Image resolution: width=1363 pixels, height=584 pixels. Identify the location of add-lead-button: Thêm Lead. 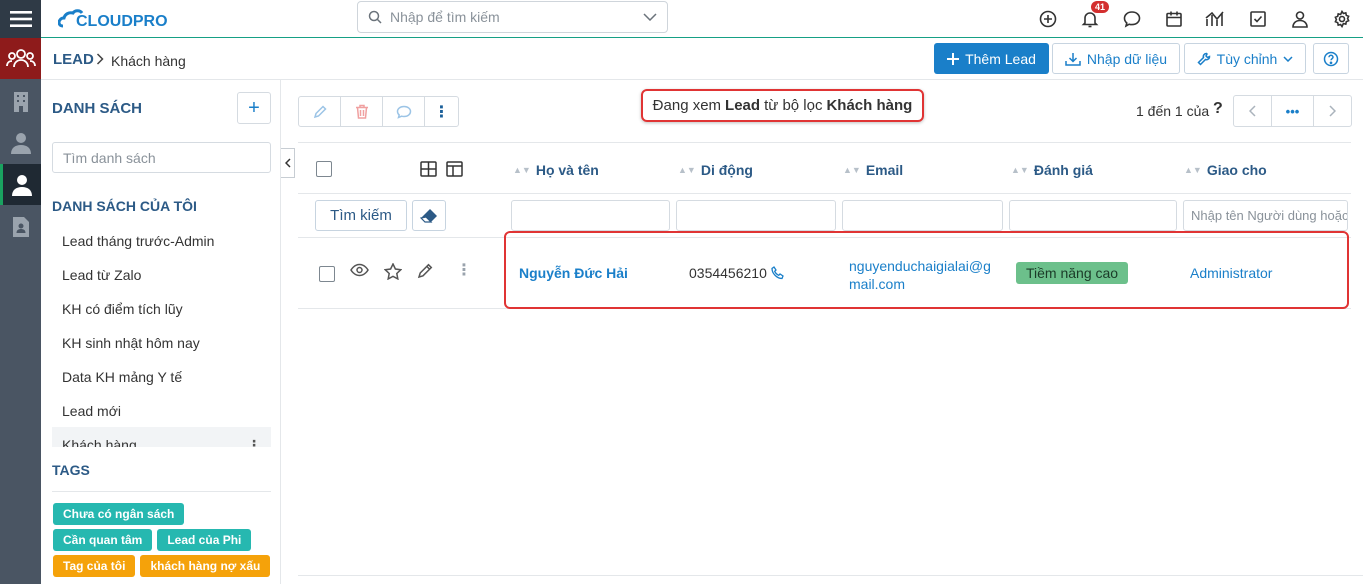
(991, 58).